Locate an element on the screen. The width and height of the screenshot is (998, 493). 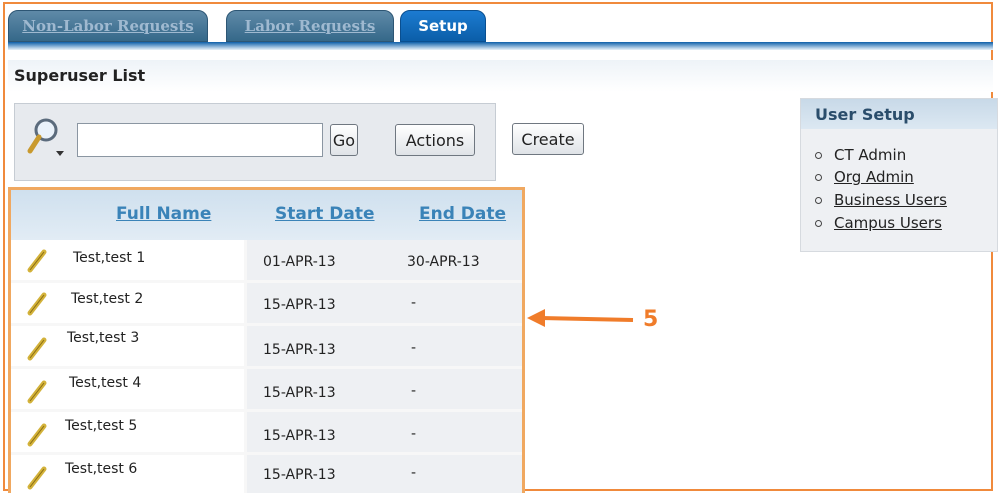
column-start-date: Start Date is located at coordinates (325, 214).